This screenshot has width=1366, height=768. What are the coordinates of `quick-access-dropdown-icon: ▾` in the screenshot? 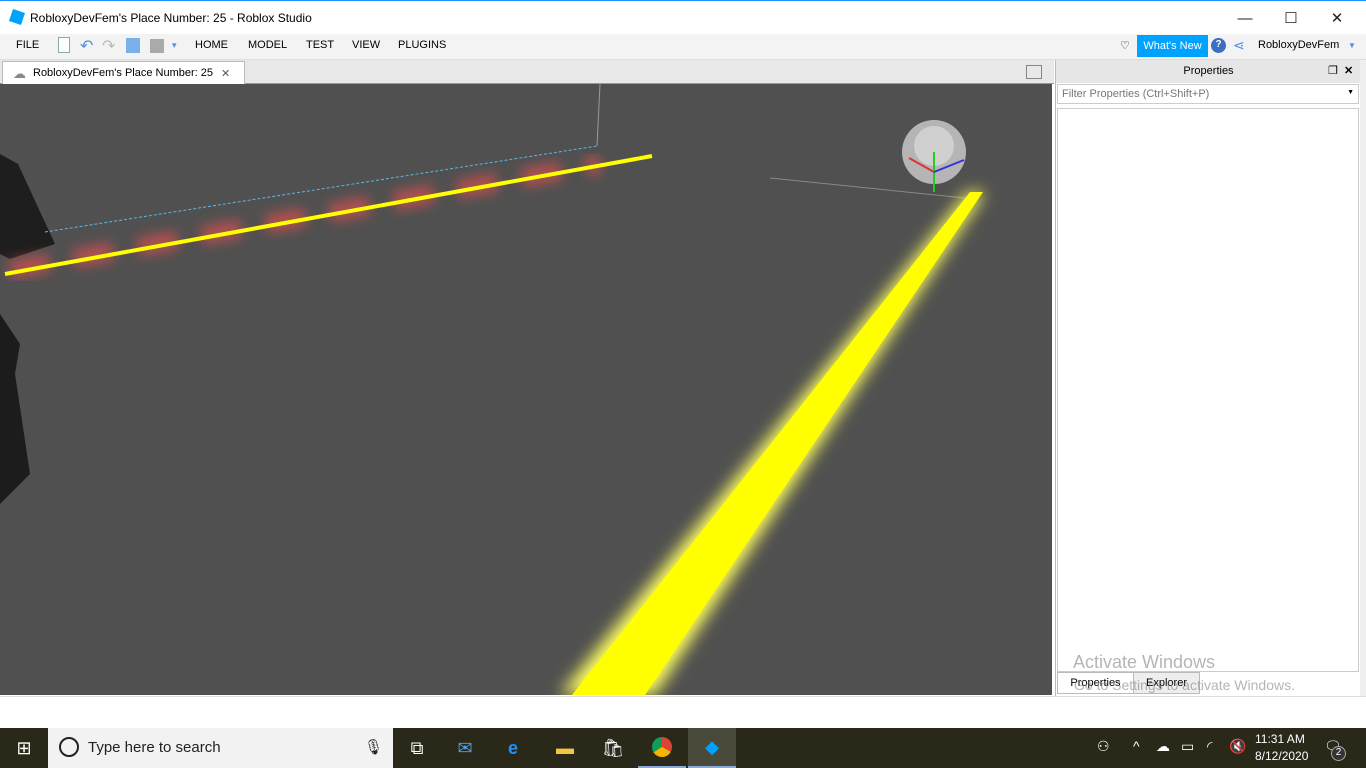 It's located at (174, 45).